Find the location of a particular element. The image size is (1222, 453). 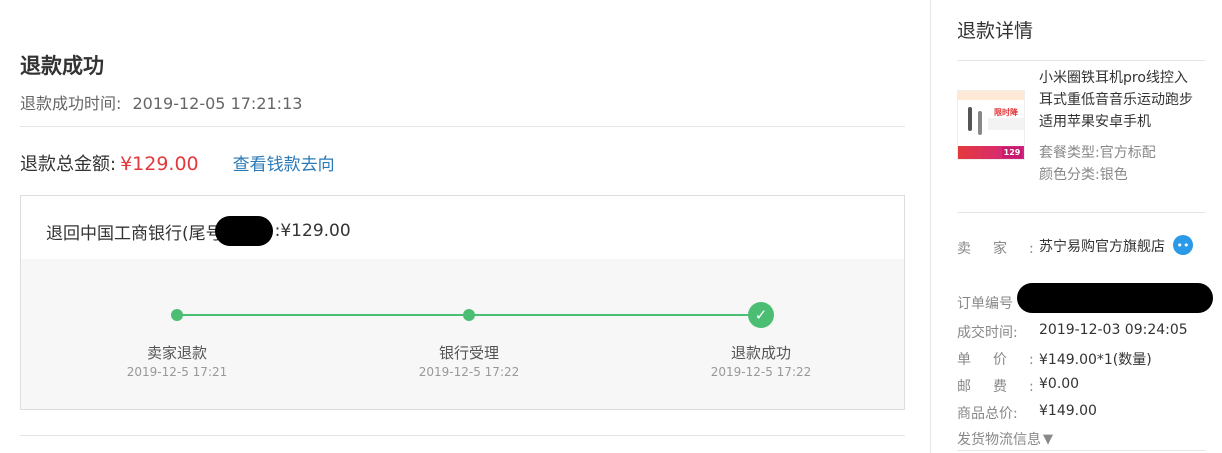

logistics-info-toggle: 发货物流信息 ▼ is located at coordinates (1005, 439).